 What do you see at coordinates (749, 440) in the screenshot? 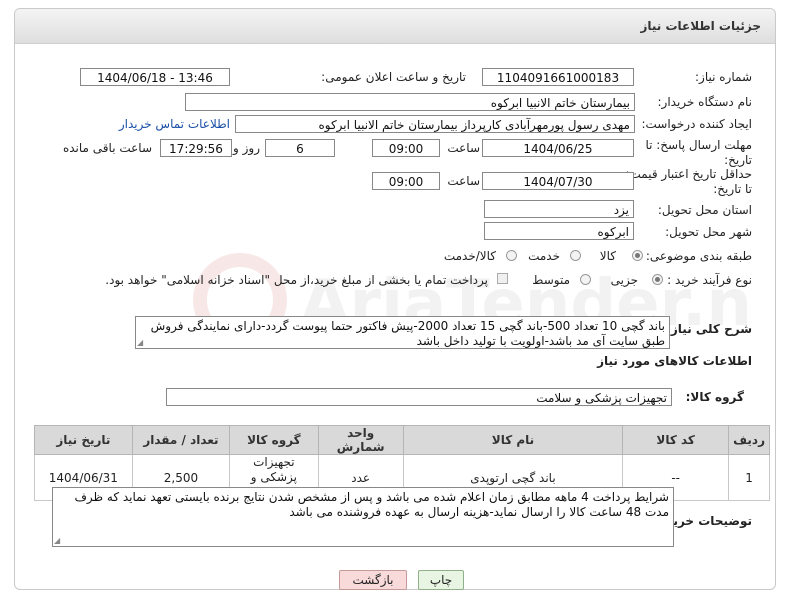
I see `col-row: ردیف` at bounding box center [749, 440].